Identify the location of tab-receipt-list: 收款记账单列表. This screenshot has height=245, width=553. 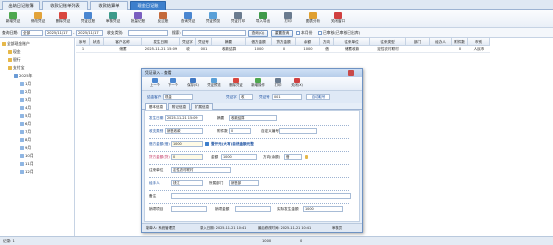
(65, 5).